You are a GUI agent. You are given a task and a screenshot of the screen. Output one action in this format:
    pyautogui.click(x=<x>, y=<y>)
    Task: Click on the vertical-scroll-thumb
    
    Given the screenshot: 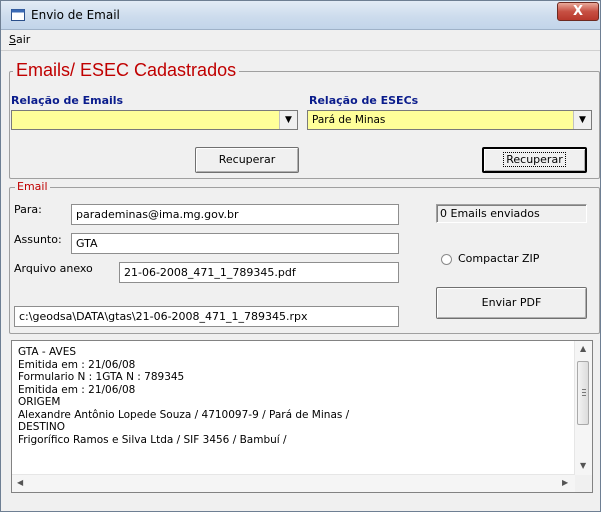 What is the action you would take?
    pyautogui.click(x=583, y=393)
    